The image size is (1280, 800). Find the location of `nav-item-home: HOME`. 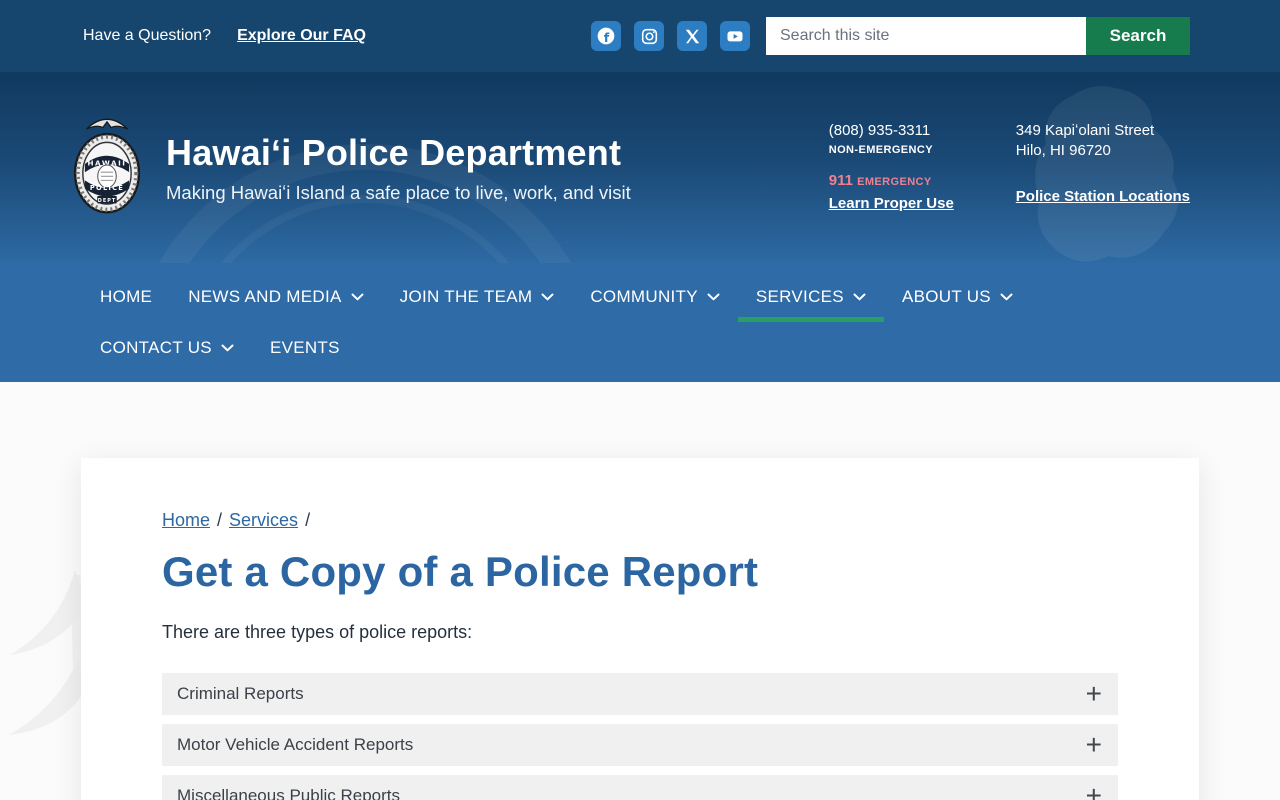

nav-item-home: HOME is located at coordinates (126, 296).